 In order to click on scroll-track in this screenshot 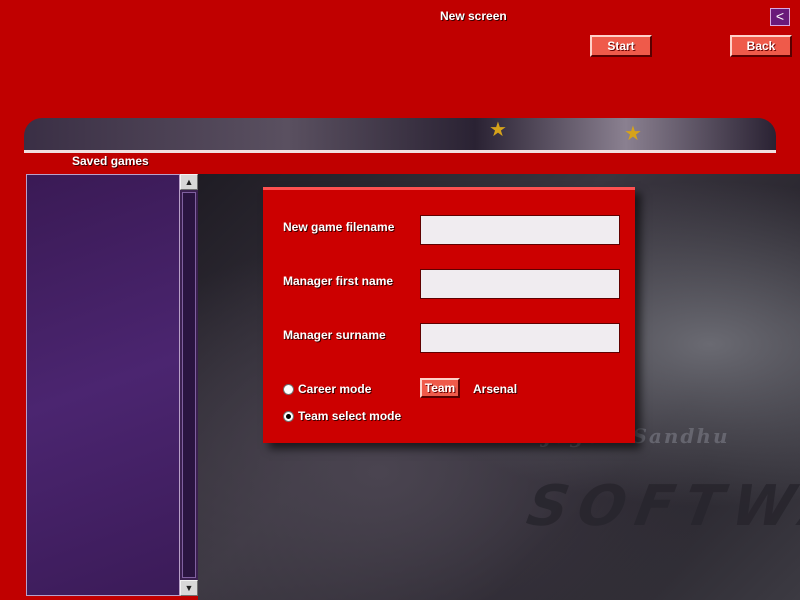, I will do `click(189, 385)`.